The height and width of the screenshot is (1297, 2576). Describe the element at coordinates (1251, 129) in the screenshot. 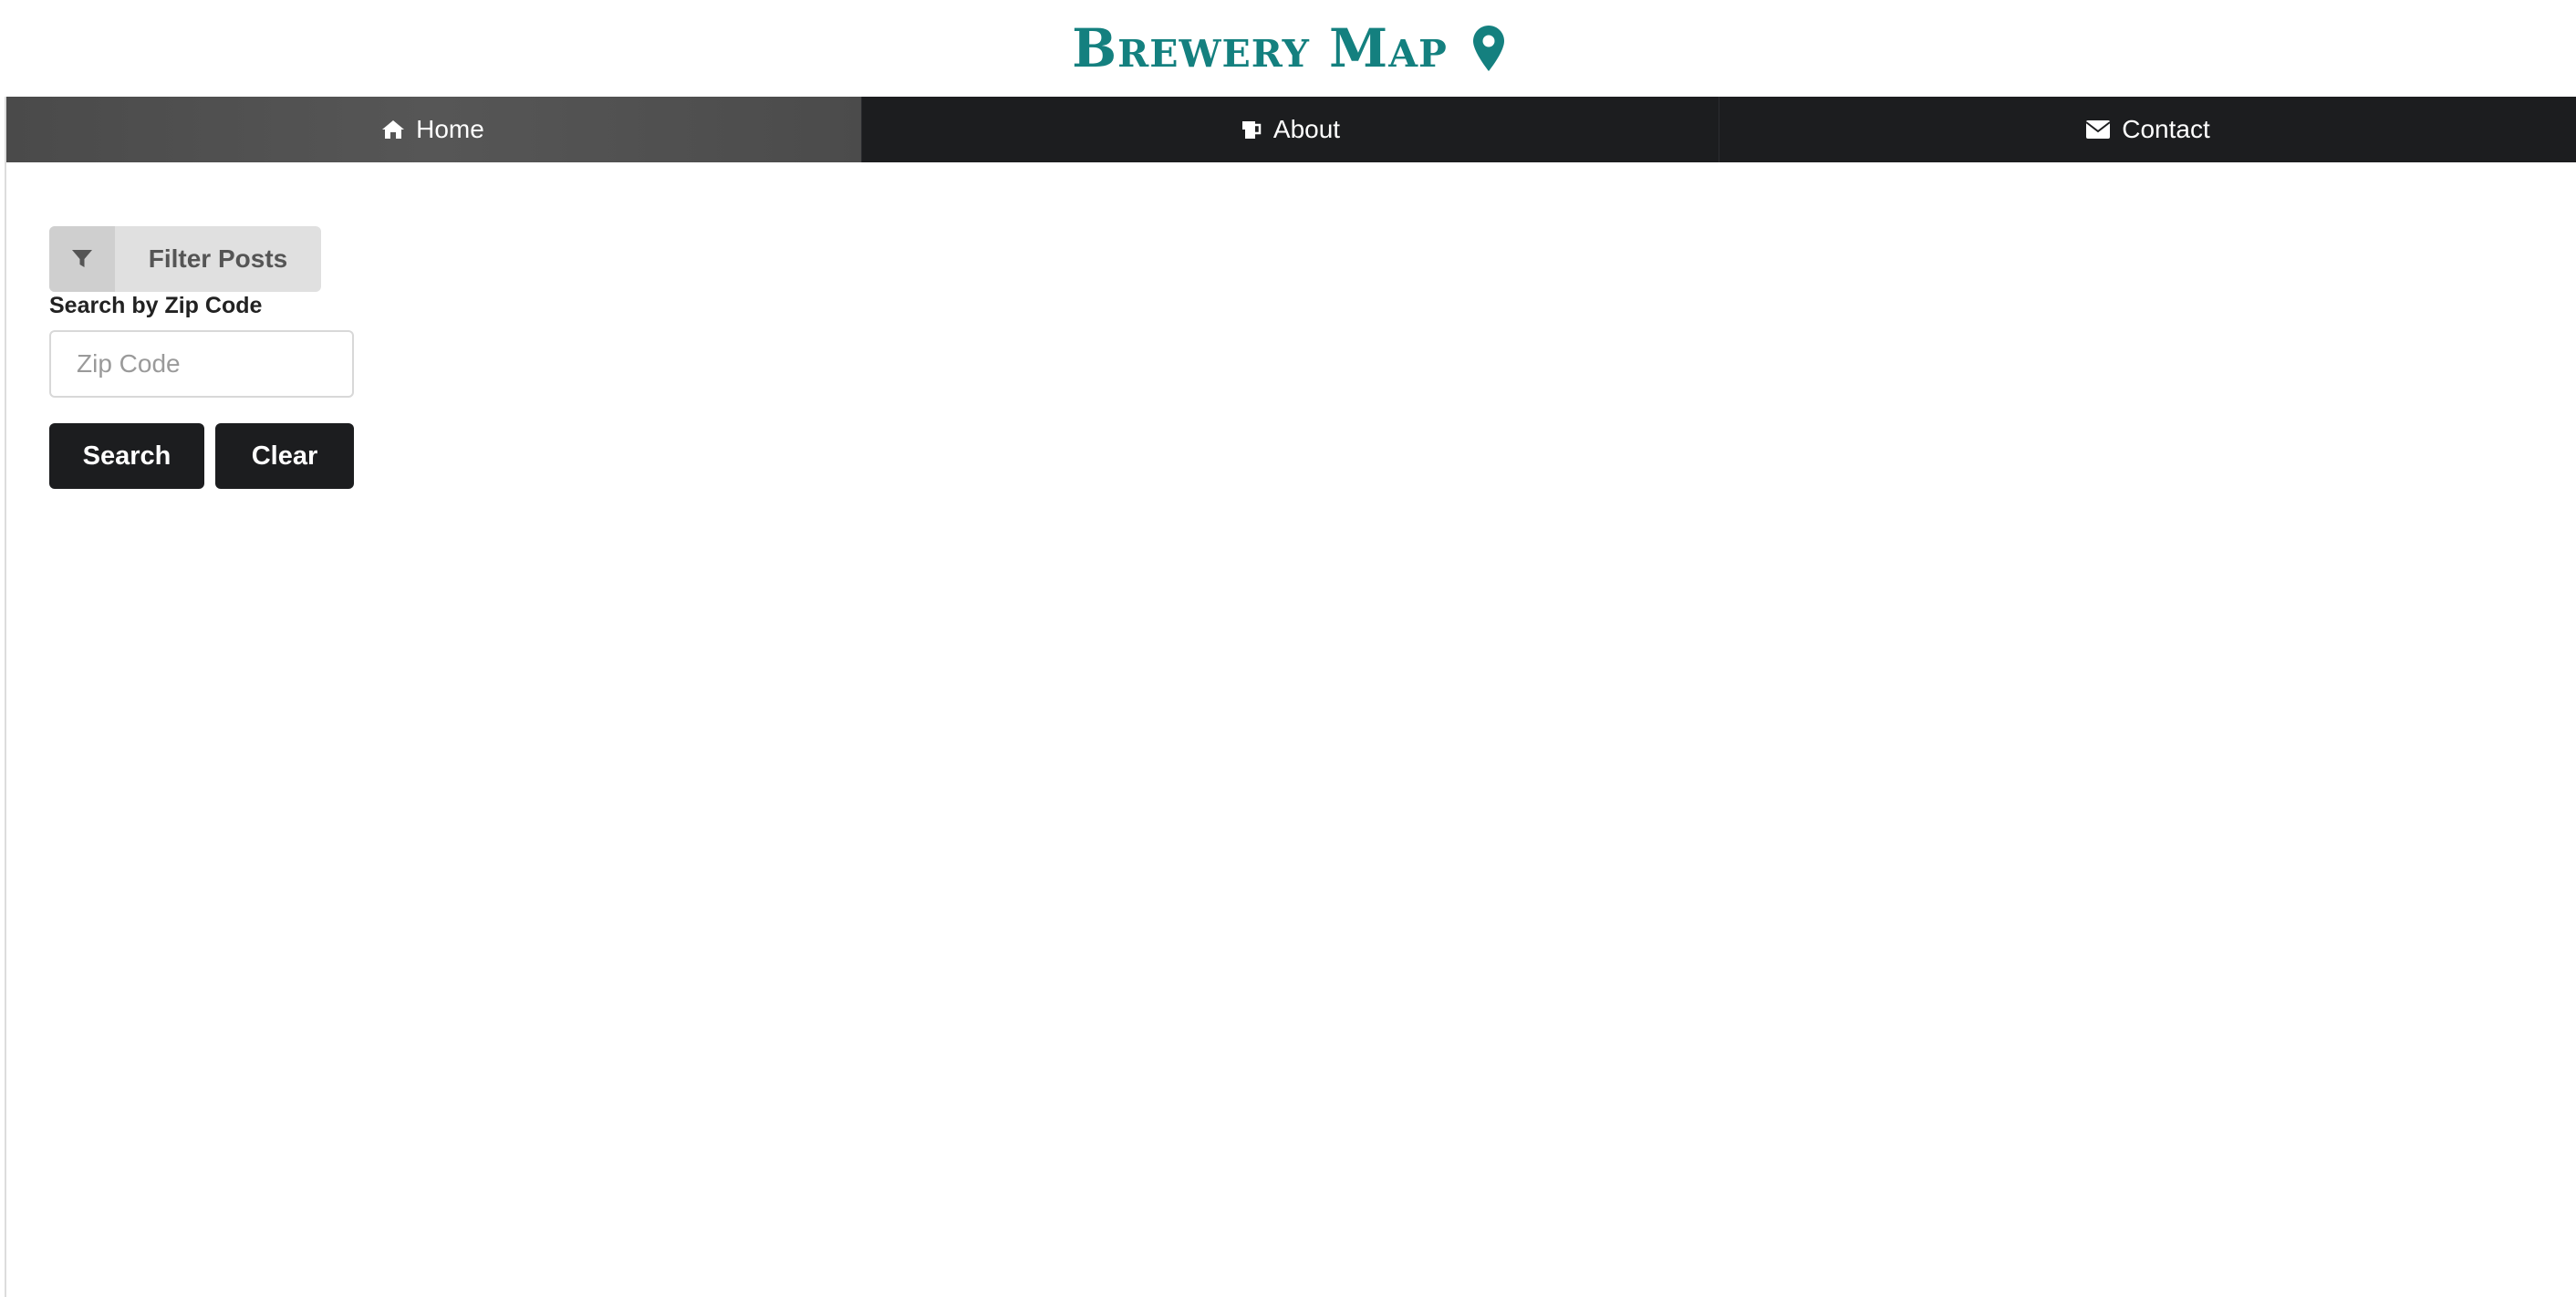

I see `beer-mug-icon` at that location.